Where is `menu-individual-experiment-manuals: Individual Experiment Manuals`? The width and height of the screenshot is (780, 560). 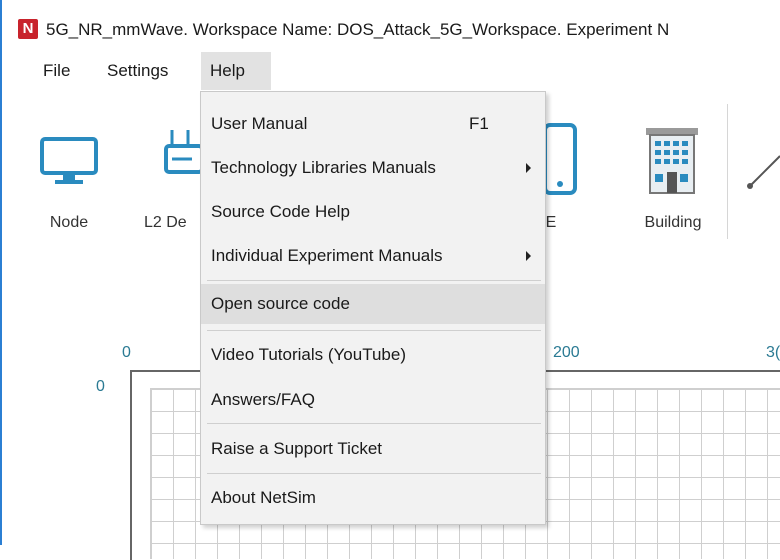
menu-individual-experiment-manuals: Individual Experiment Manuals is located at coordinates (373, 256).